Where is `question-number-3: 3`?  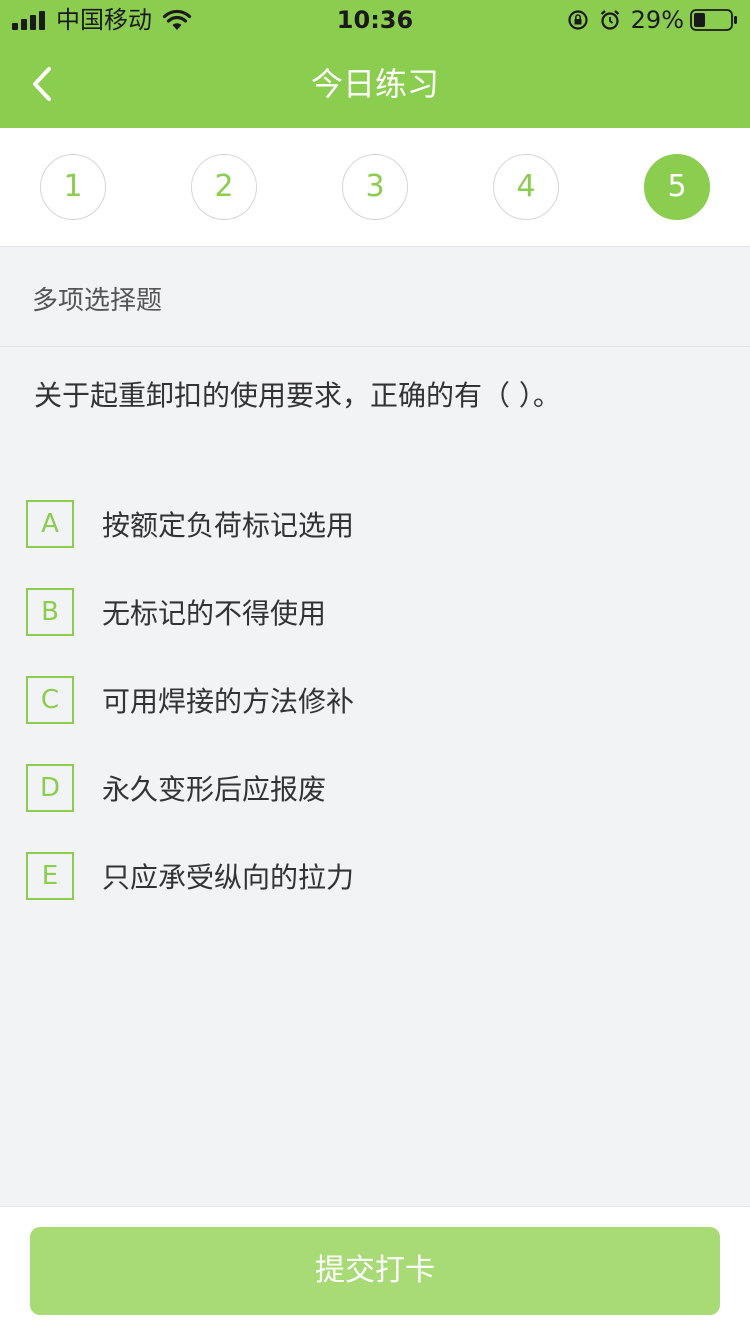 question-number-3: 3 is located at coordinates (375, 187).